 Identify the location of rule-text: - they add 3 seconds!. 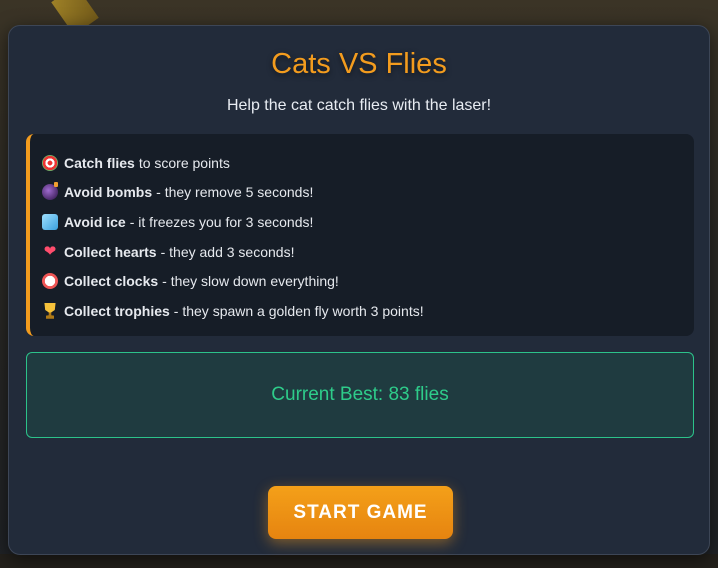
(227, 251).